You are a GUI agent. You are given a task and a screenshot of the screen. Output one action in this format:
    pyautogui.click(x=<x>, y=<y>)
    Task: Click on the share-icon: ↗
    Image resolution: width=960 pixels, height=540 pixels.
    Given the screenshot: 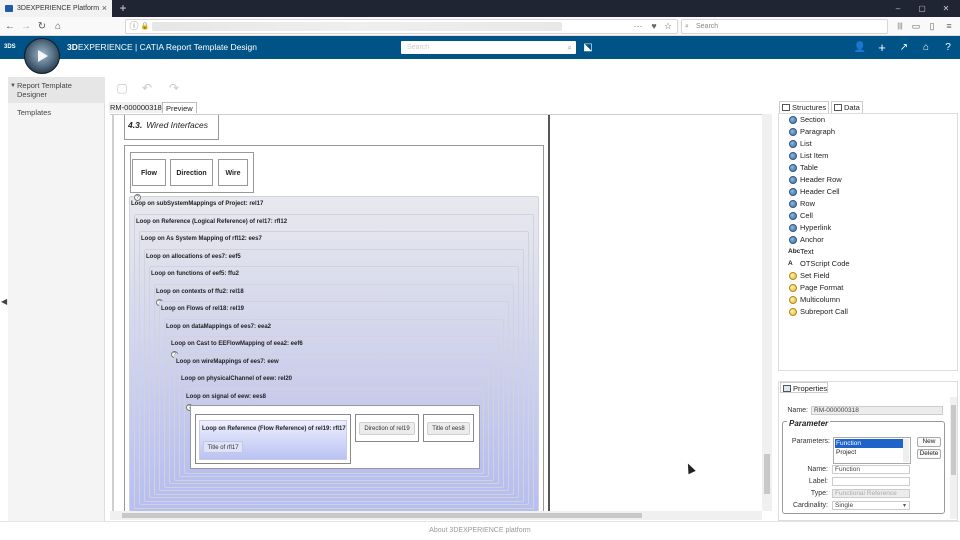 What is the action you would take?
    pyautogui.click(x=904, y=47)
    